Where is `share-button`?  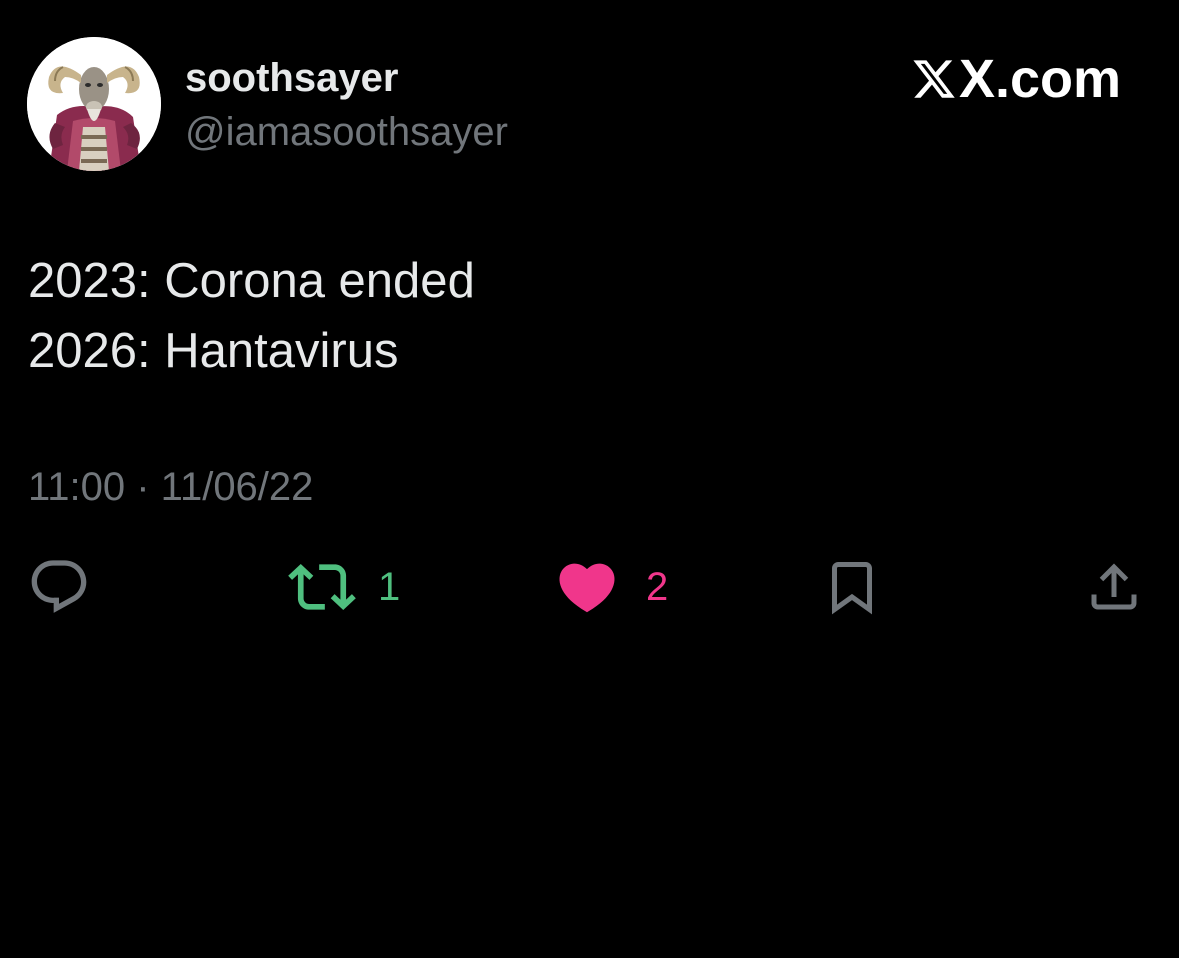 share-button is located at coordinates (1114, 587).